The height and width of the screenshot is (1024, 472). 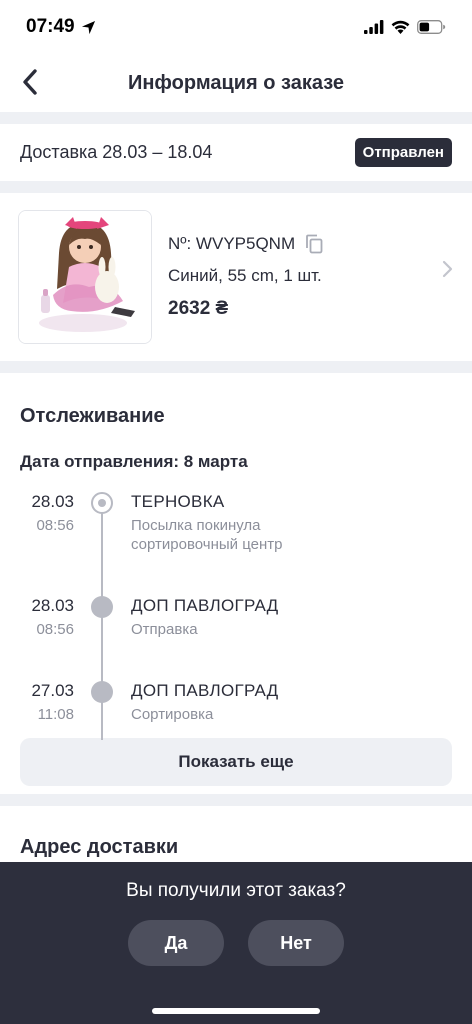 I want to click on address-title: Адрес доставки, so click(x=99, y=847).